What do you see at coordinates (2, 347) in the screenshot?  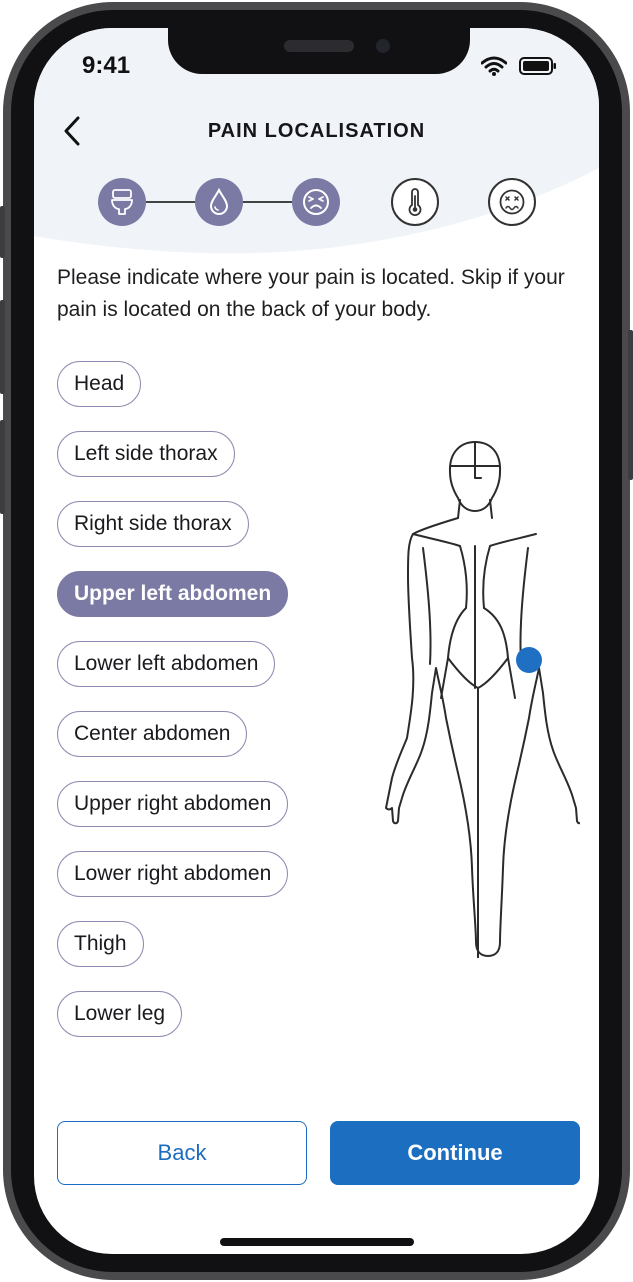 I see `volume-up-button` at bounding box center [2, 347].